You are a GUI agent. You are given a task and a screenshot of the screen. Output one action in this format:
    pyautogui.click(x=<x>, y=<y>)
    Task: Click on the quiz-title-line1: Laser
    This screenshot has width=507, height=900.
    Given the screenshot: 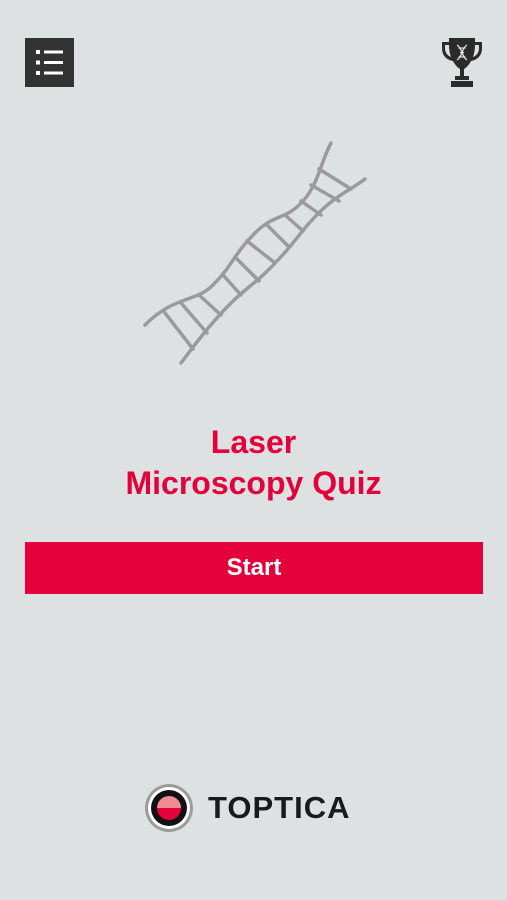 What is the action you would take?
    pyautogui.click(x=253, y=442)
    